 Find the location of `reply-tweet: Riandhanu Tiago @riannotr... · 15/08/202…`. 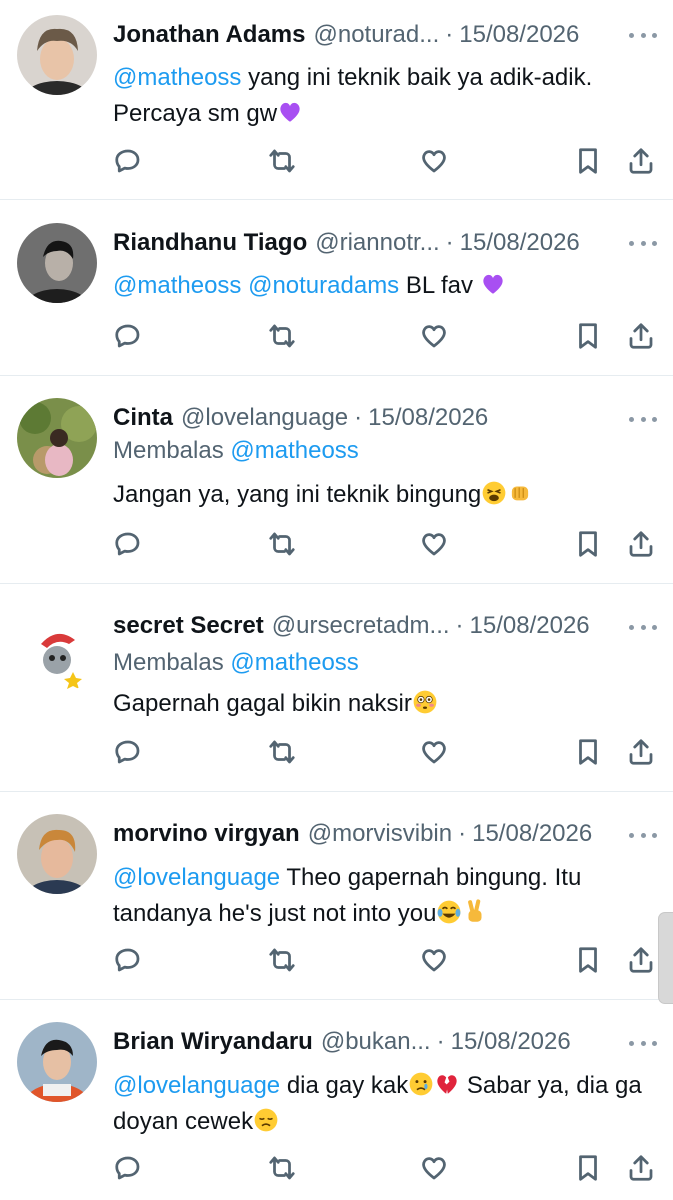

reply-tweet: Riandhanu Tiago @riannotr... · 15/08/202… is located at coordinates (336, 288).